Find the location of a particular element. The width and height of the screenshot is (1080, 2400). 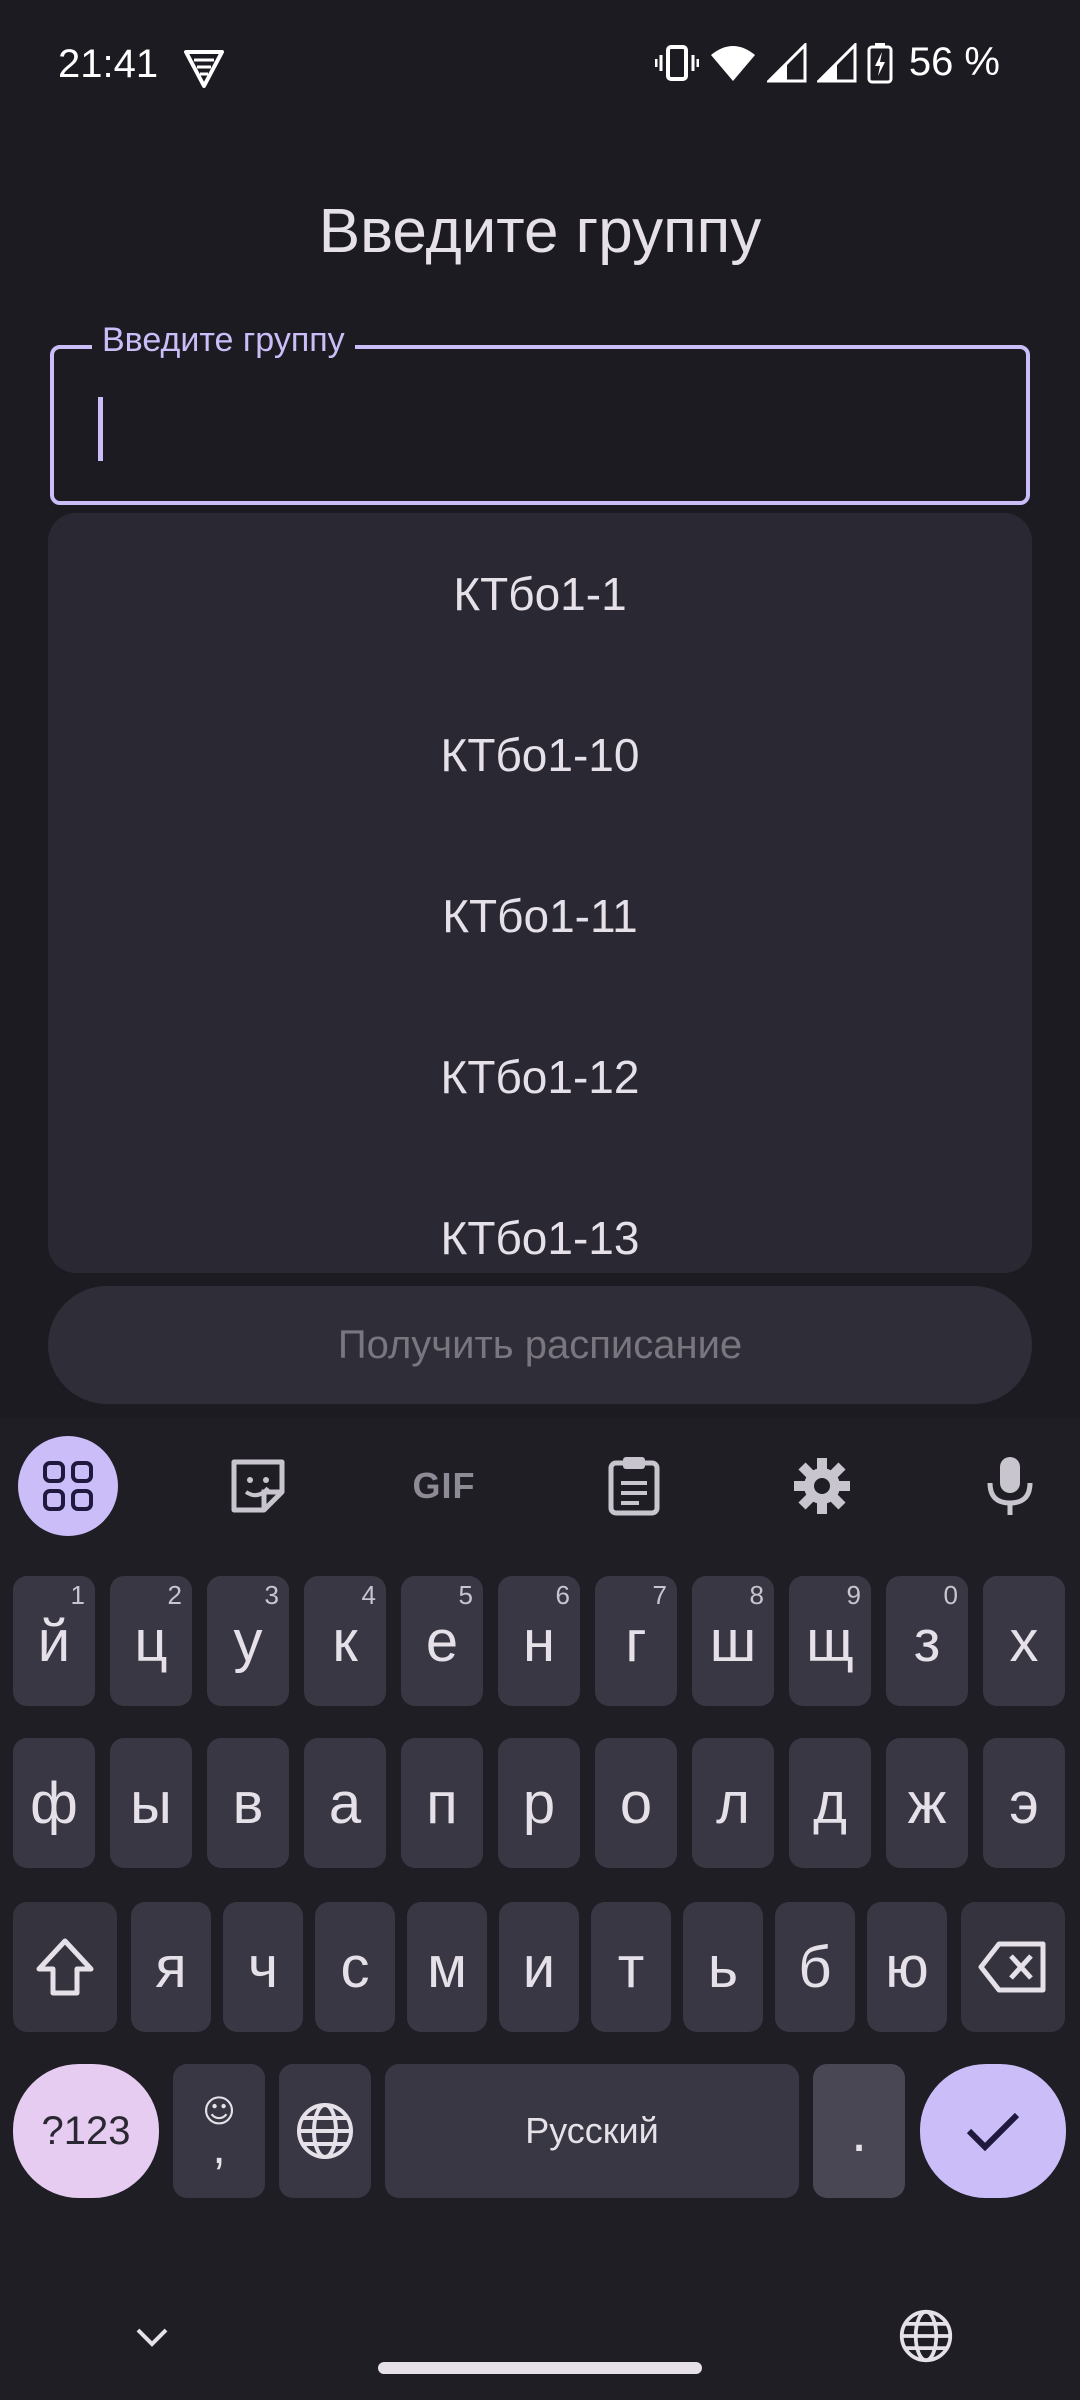

key-hint: 5 is located at coordinates (465, 1595).